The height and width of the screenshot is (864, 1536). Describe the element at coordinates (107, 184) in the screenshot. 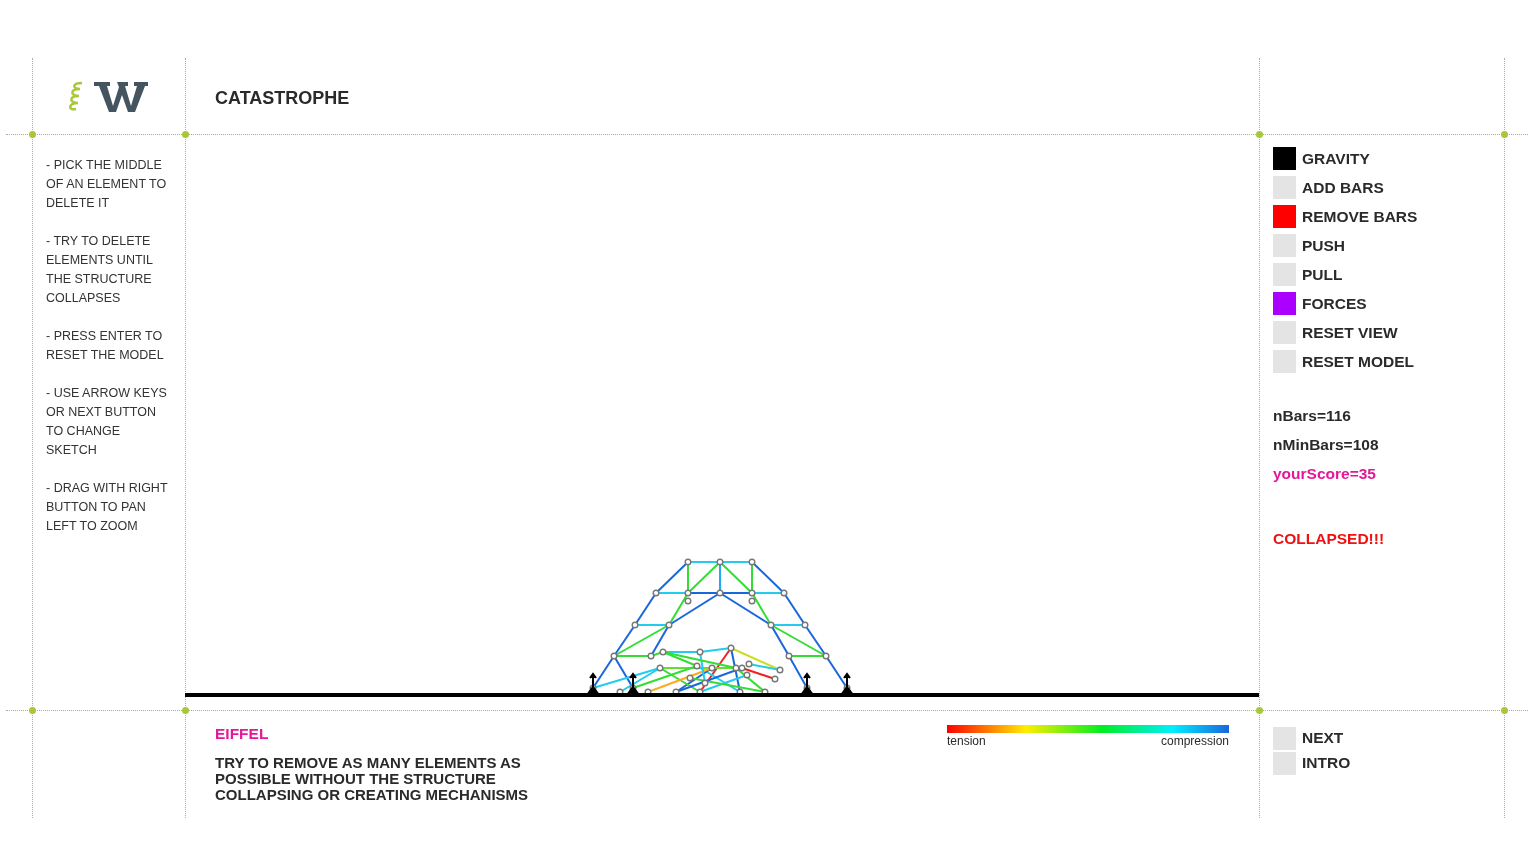

I see `instruction-text: - PICK THE MIDDLE OF AN ELEMENT TO DELETE IT` at that location.